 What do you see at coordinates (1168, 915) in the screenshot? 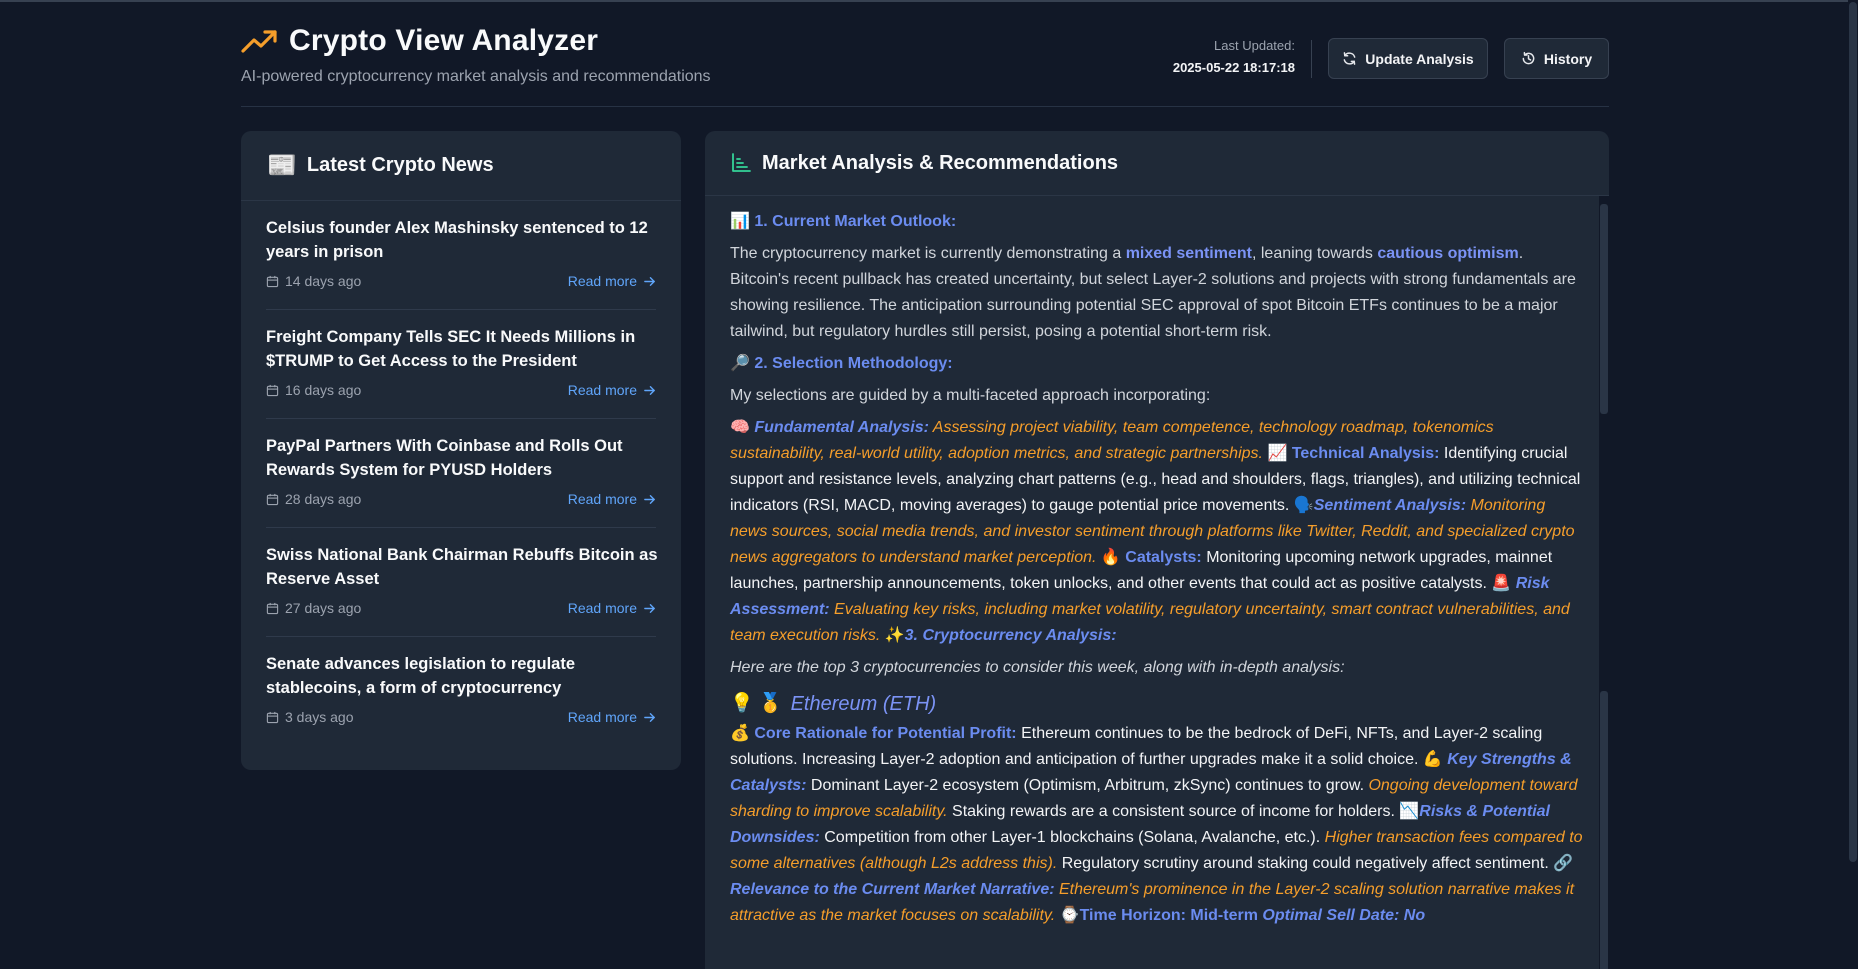
I see `label: Time Horizon: Mid-term` at bounding box center [1168, 915].